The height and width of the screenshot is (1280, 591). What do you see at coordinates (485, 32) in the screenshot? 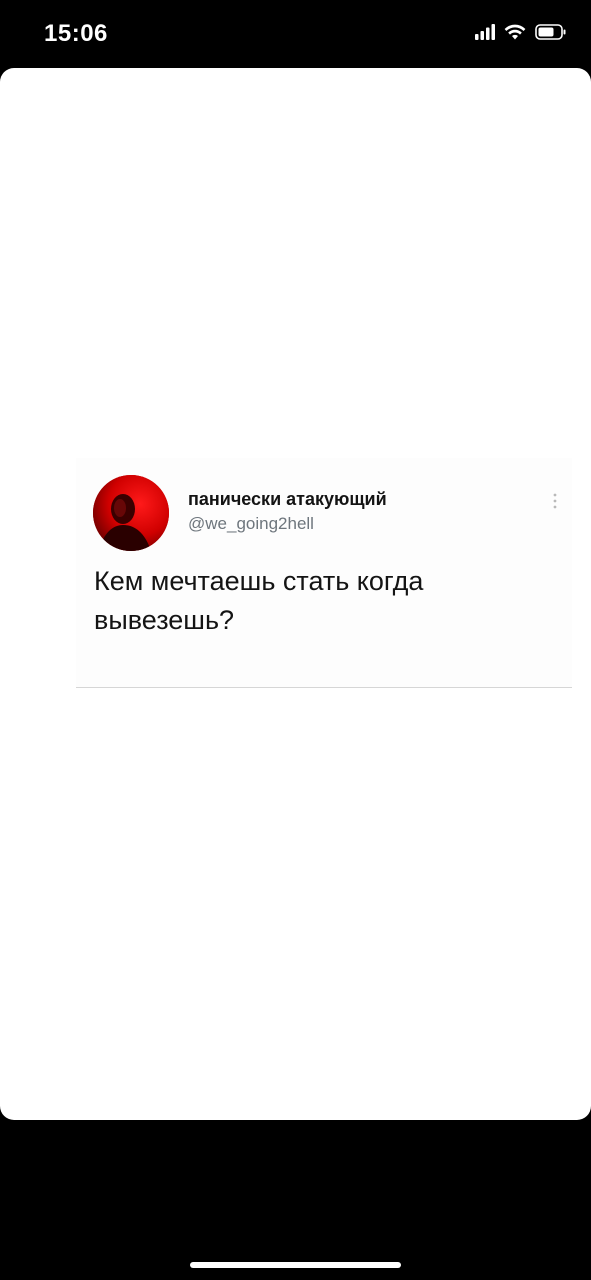
I see `cellular-signal-icon` at bounding box center [485, 32].